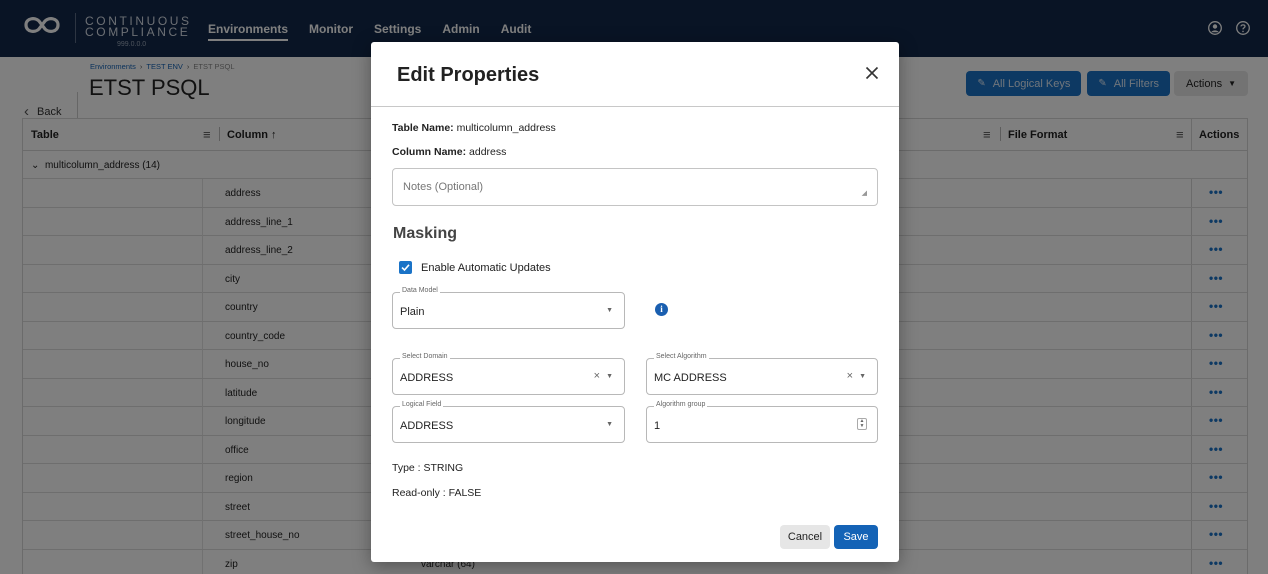 Image resolution: width=1268 pixels, height=574 pixels. What do you see at coordinates (427, 426) in the screenshot?
I see `logical-field-value: ADDRESS` at bounding box center [427, 426].